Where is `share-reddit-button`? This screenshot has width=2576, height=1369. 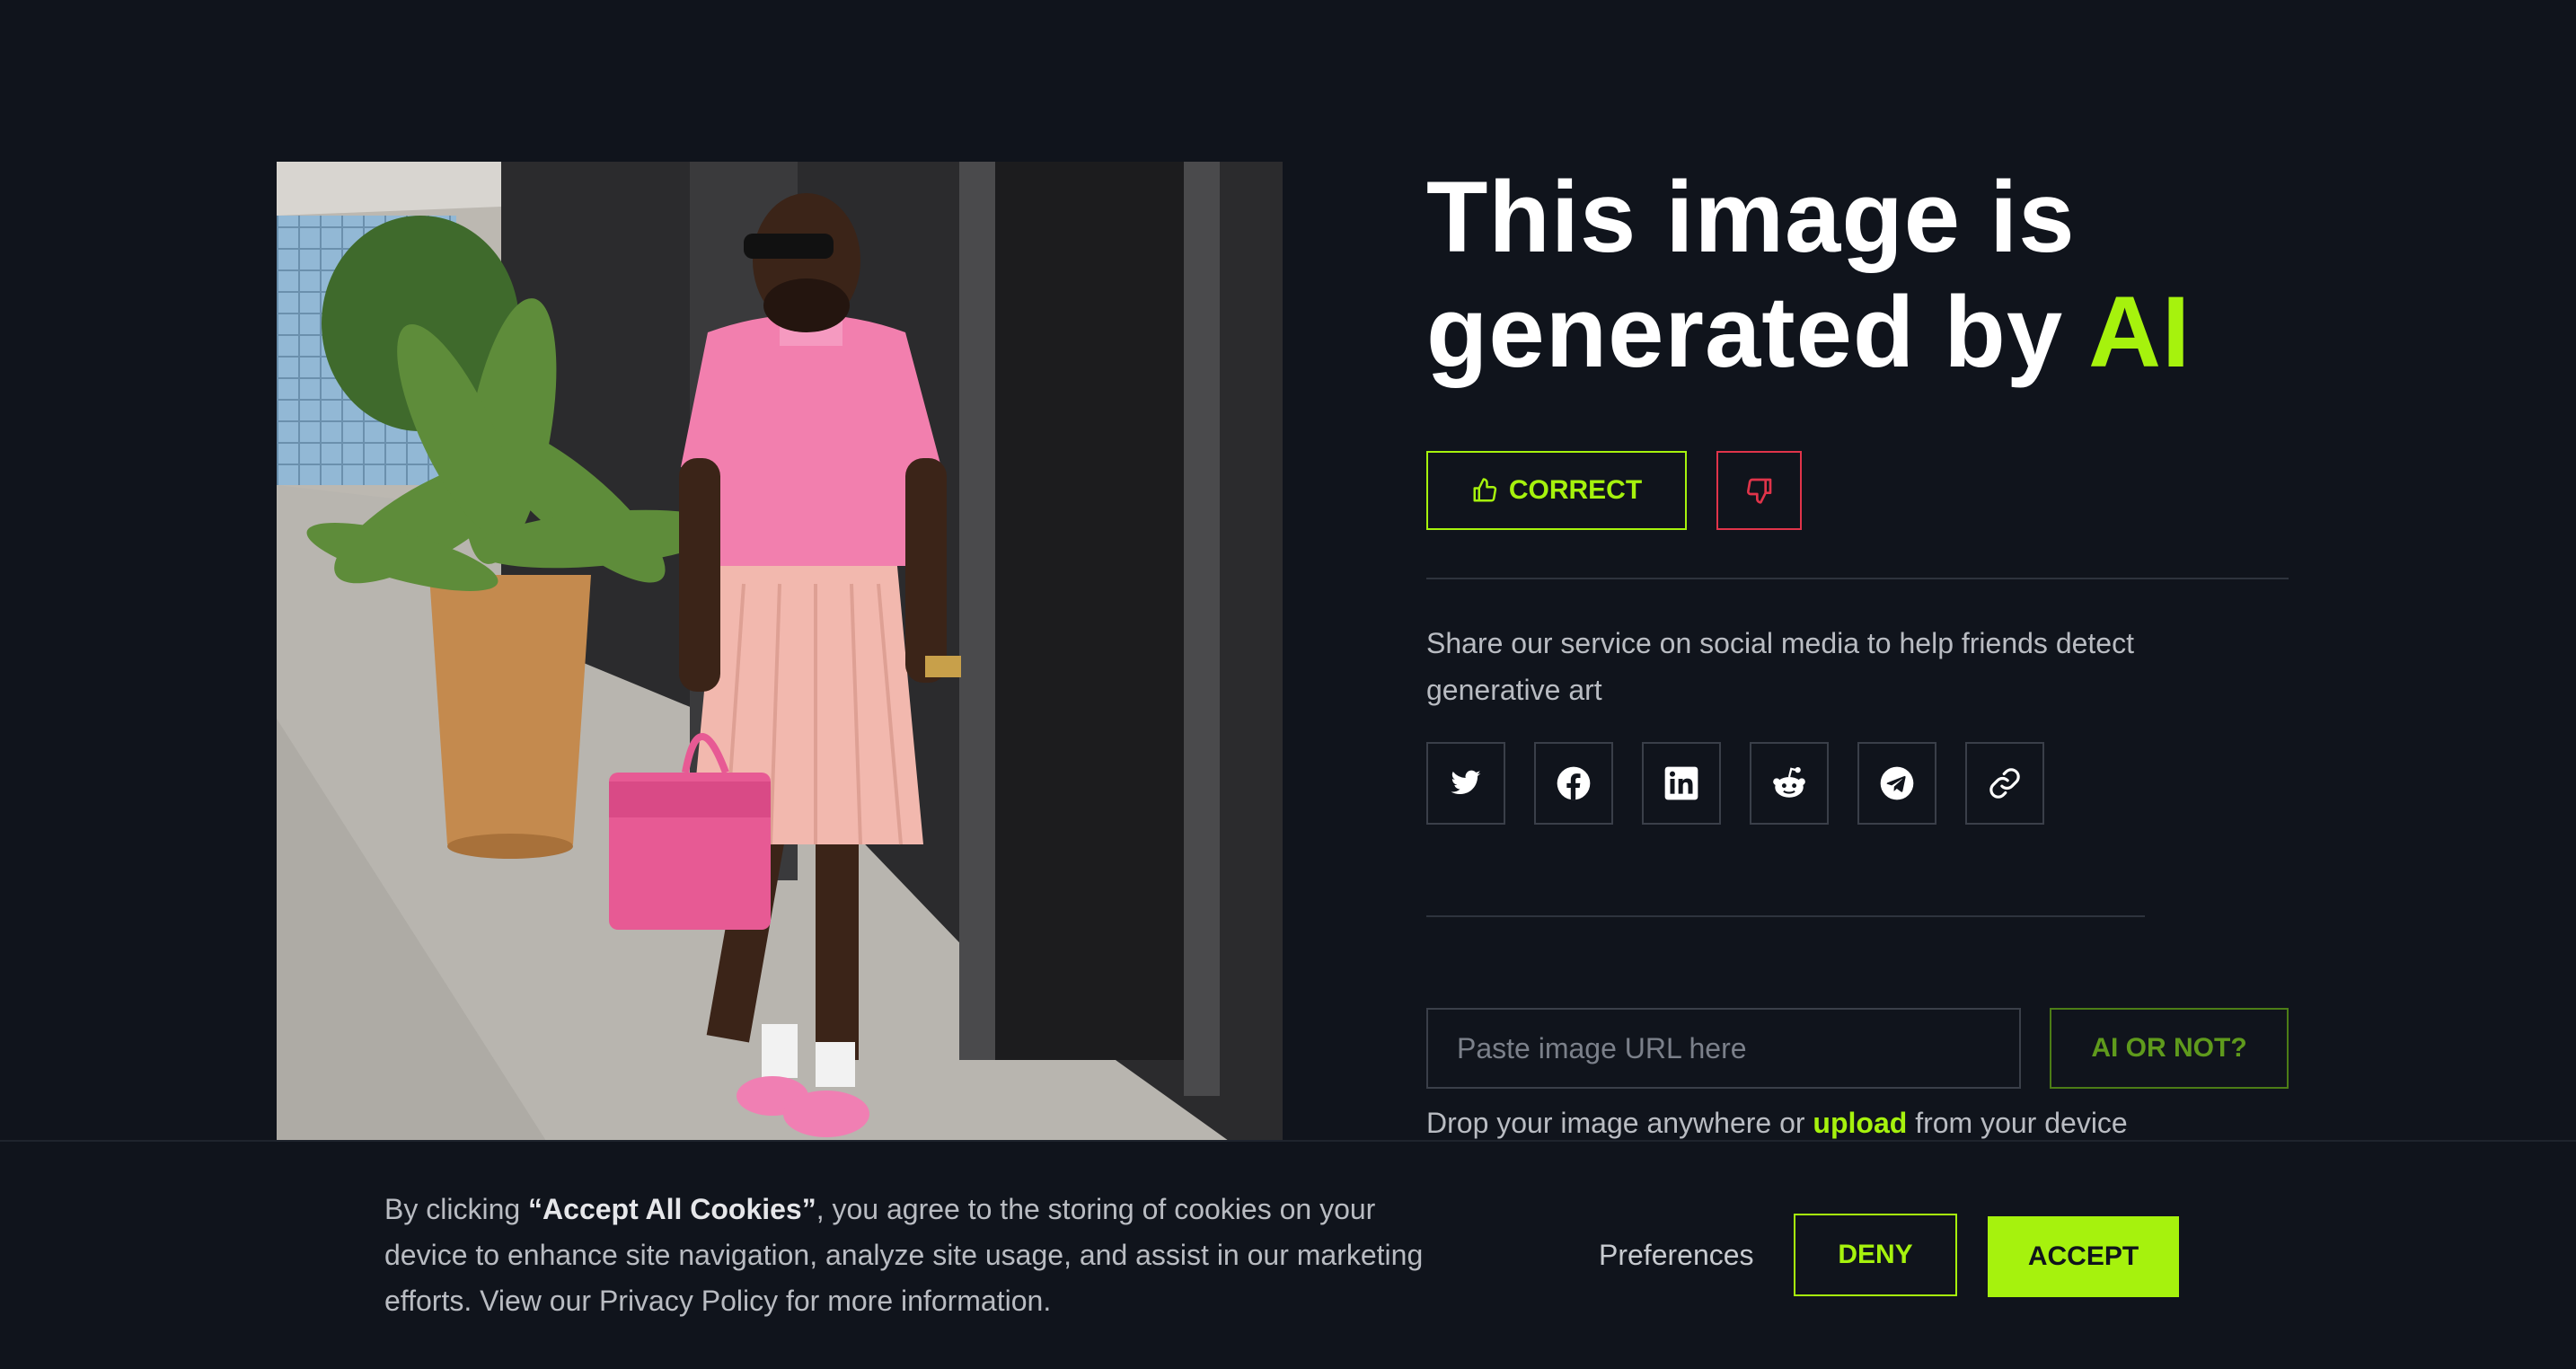 share-reddit-button is located at coordinates (1789, 783).